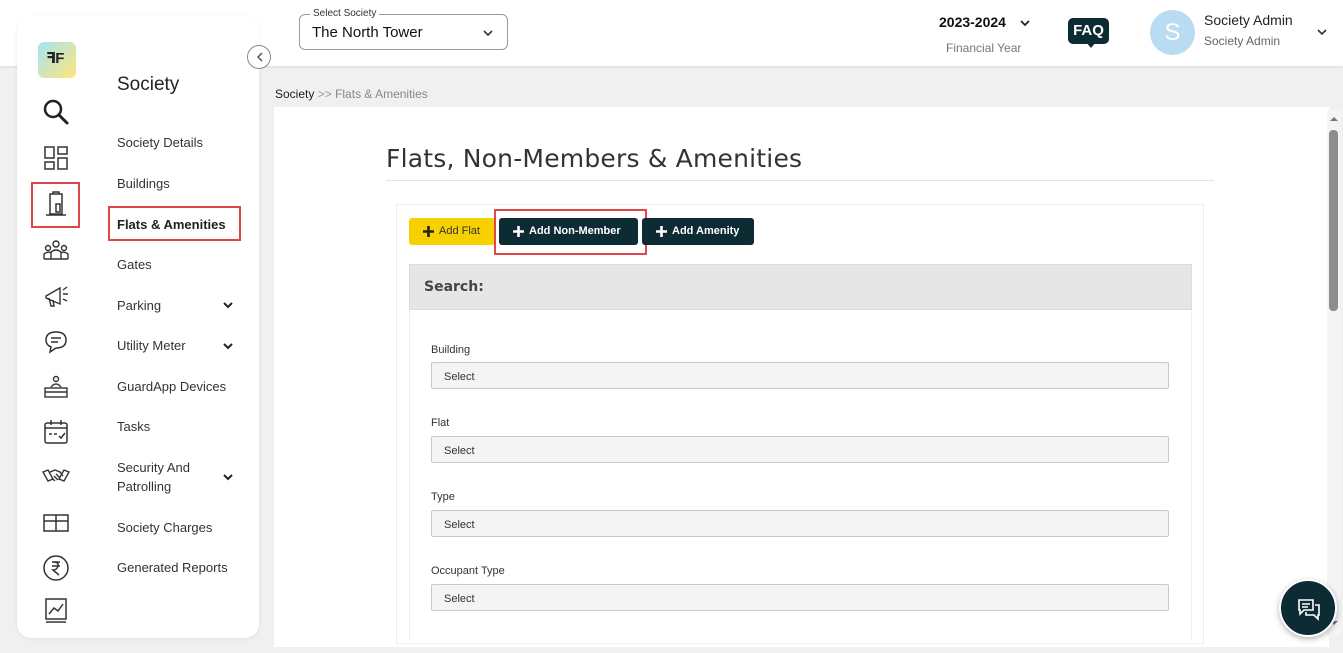  Describe the element at coordinates (440, 423) in the screenshot. I see `flat-field-label: Flat` at that location.